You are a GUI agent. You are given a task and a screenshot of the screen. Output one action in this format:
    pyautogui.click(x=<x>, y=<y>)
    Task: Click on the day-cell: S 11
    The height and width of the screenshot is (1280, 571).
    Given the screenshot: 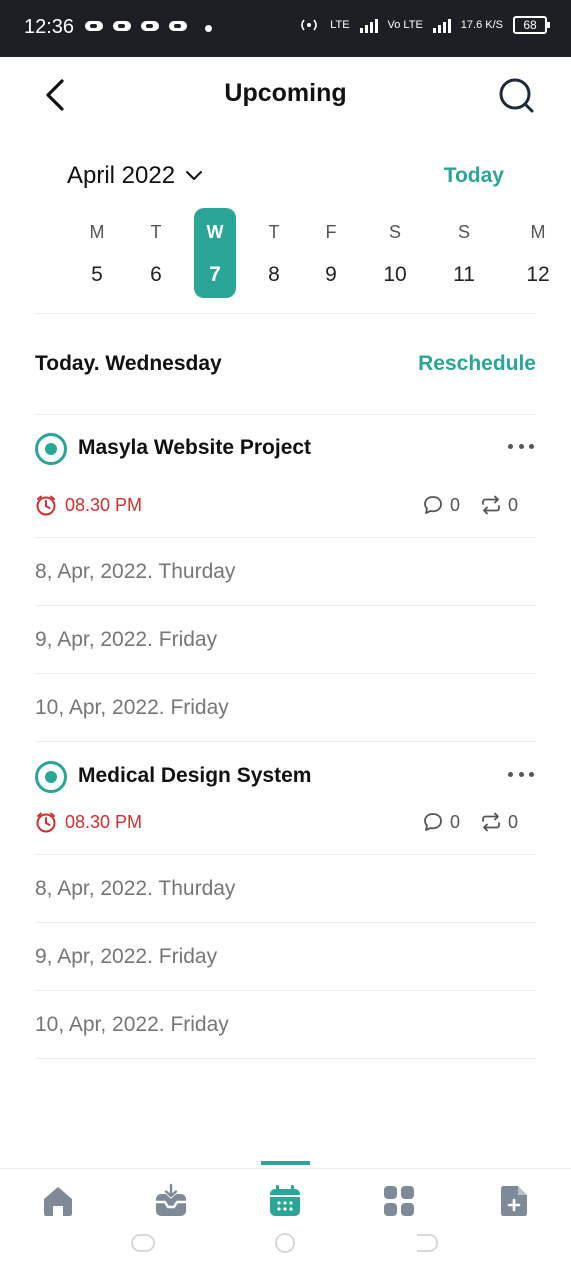 What is the action you would take?
    pyautogui.click(x=464, y=253)
    